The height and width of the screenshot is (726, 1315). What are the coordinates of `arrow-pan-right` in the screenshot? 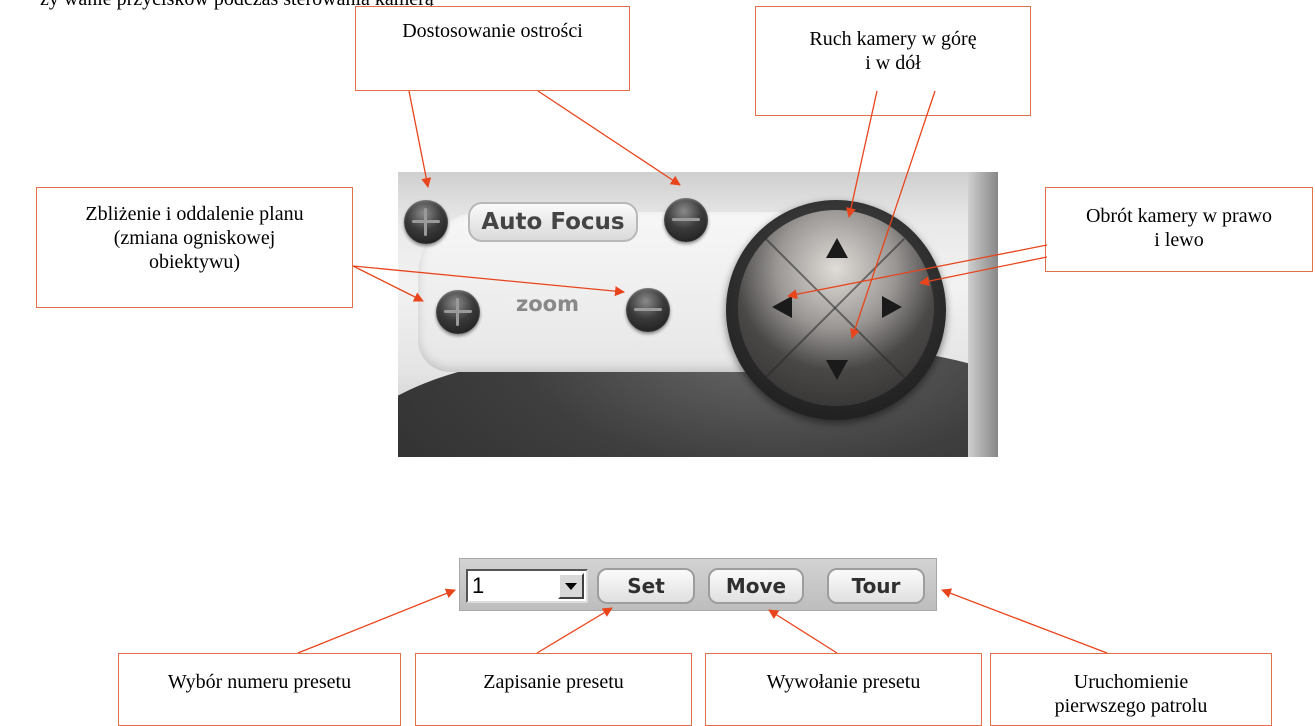 It's located at (983, 271).